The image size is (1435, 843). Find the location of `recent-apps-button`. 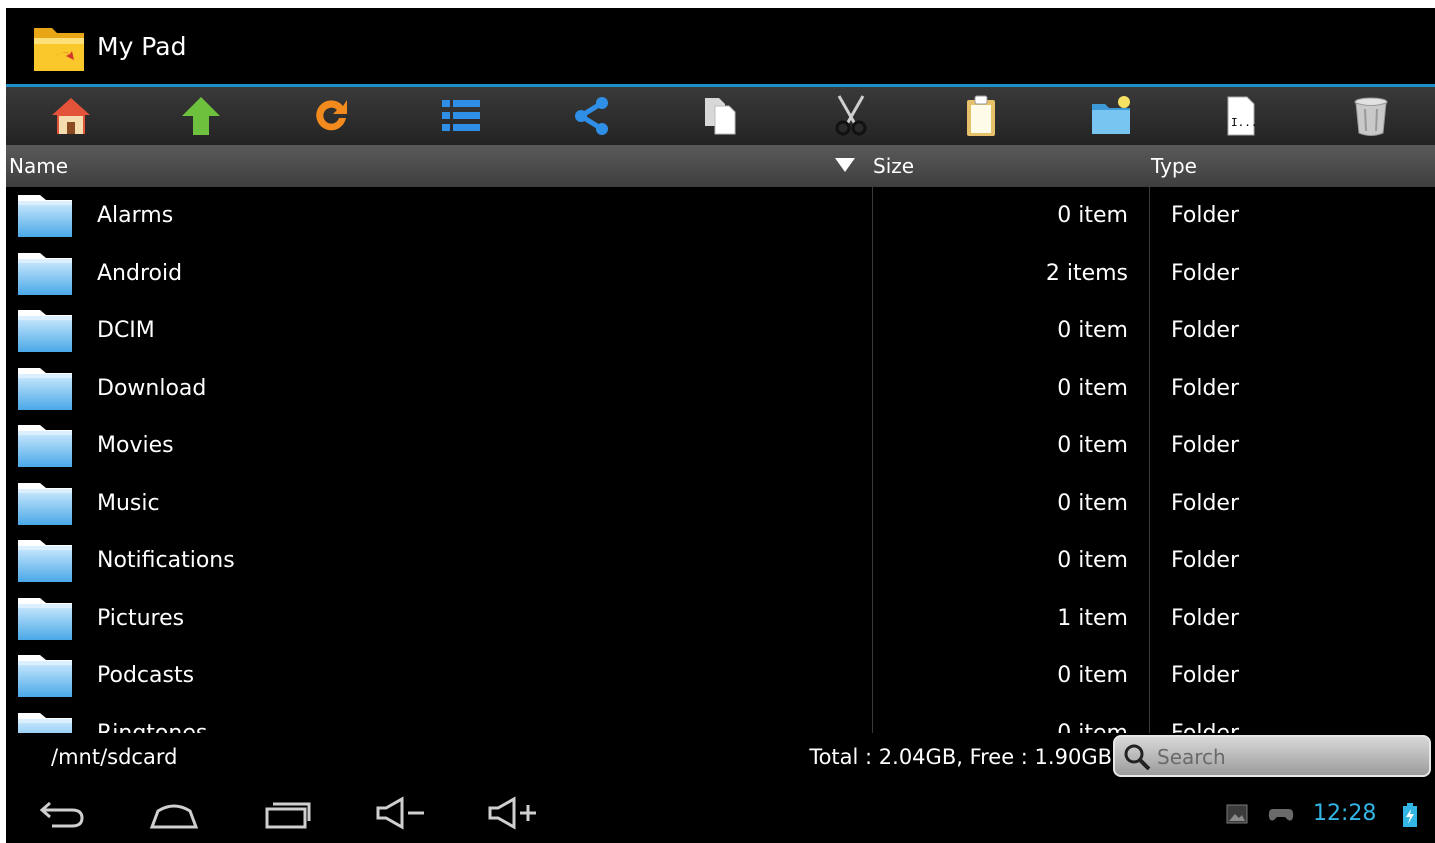

recent-apps-button is located at coordinates (287, 813).